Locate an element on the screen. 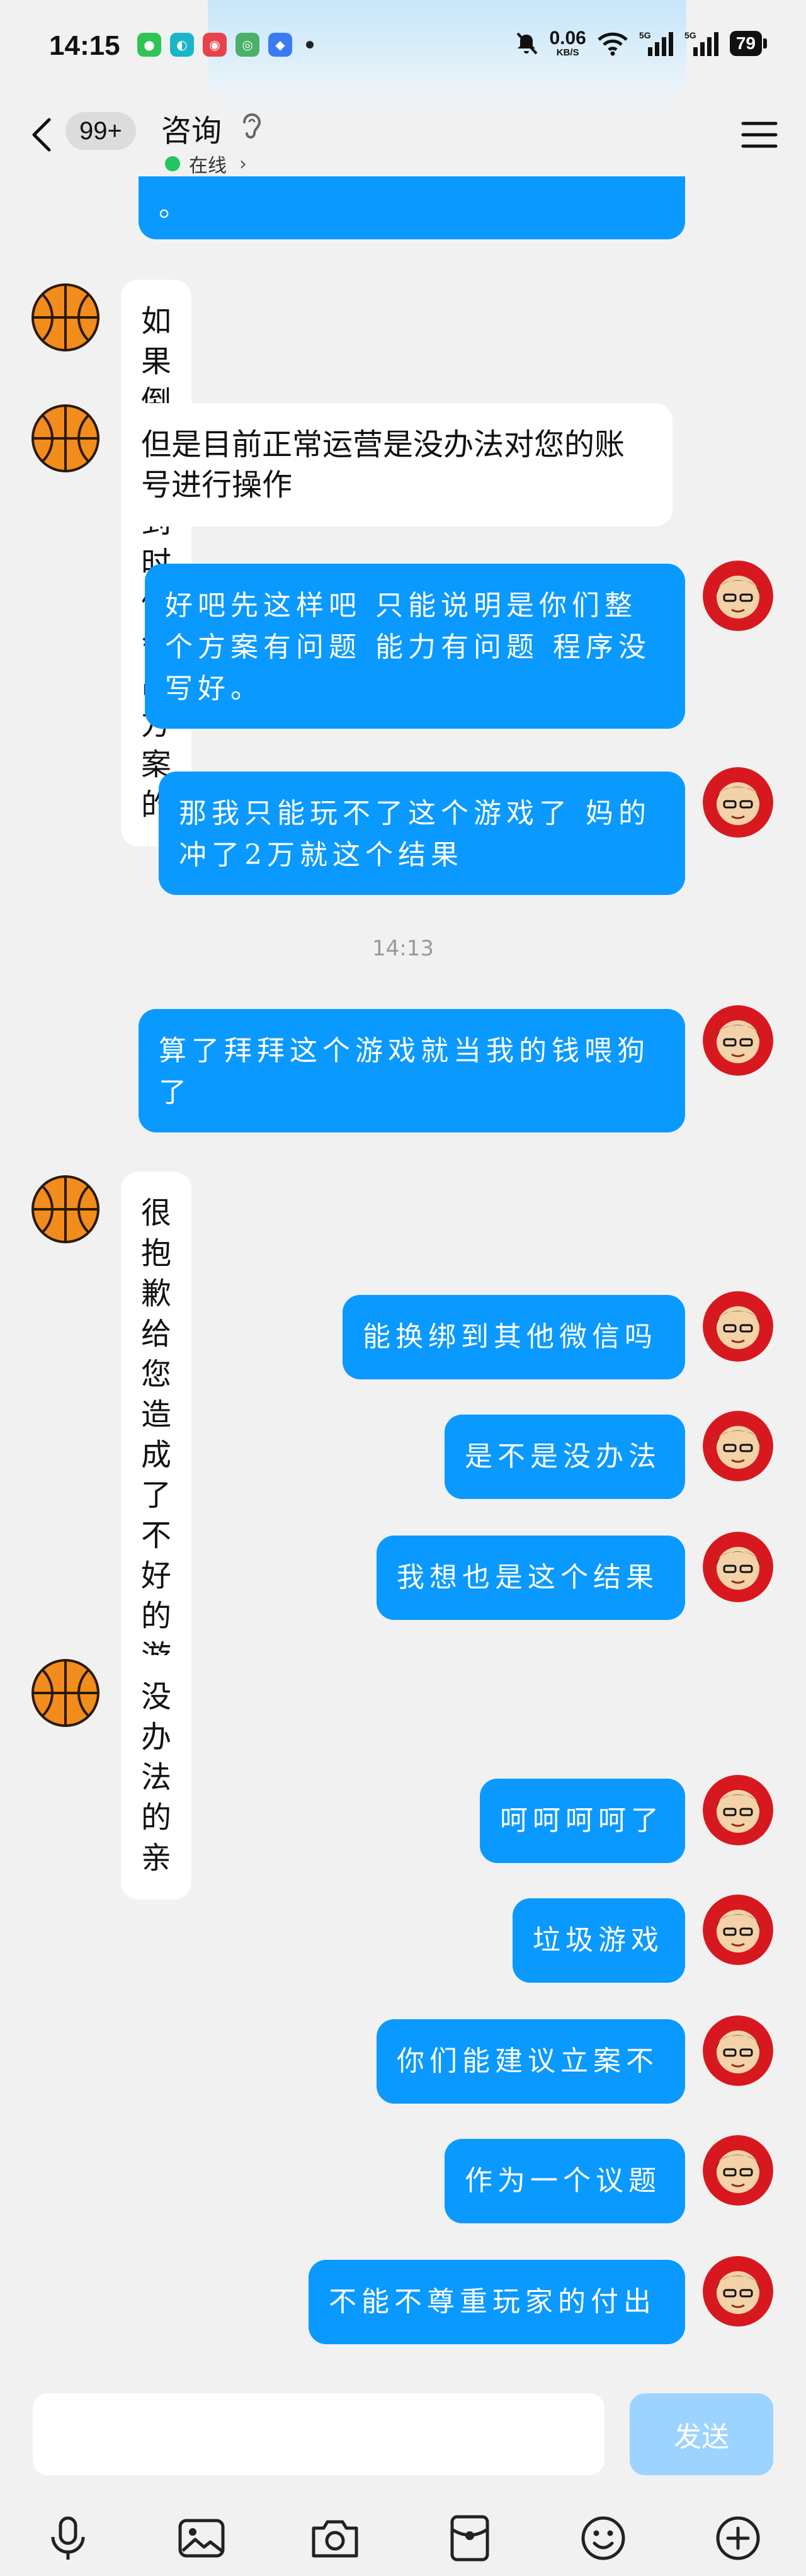  message-bubble: 。 is located at coordinates (412, 207).